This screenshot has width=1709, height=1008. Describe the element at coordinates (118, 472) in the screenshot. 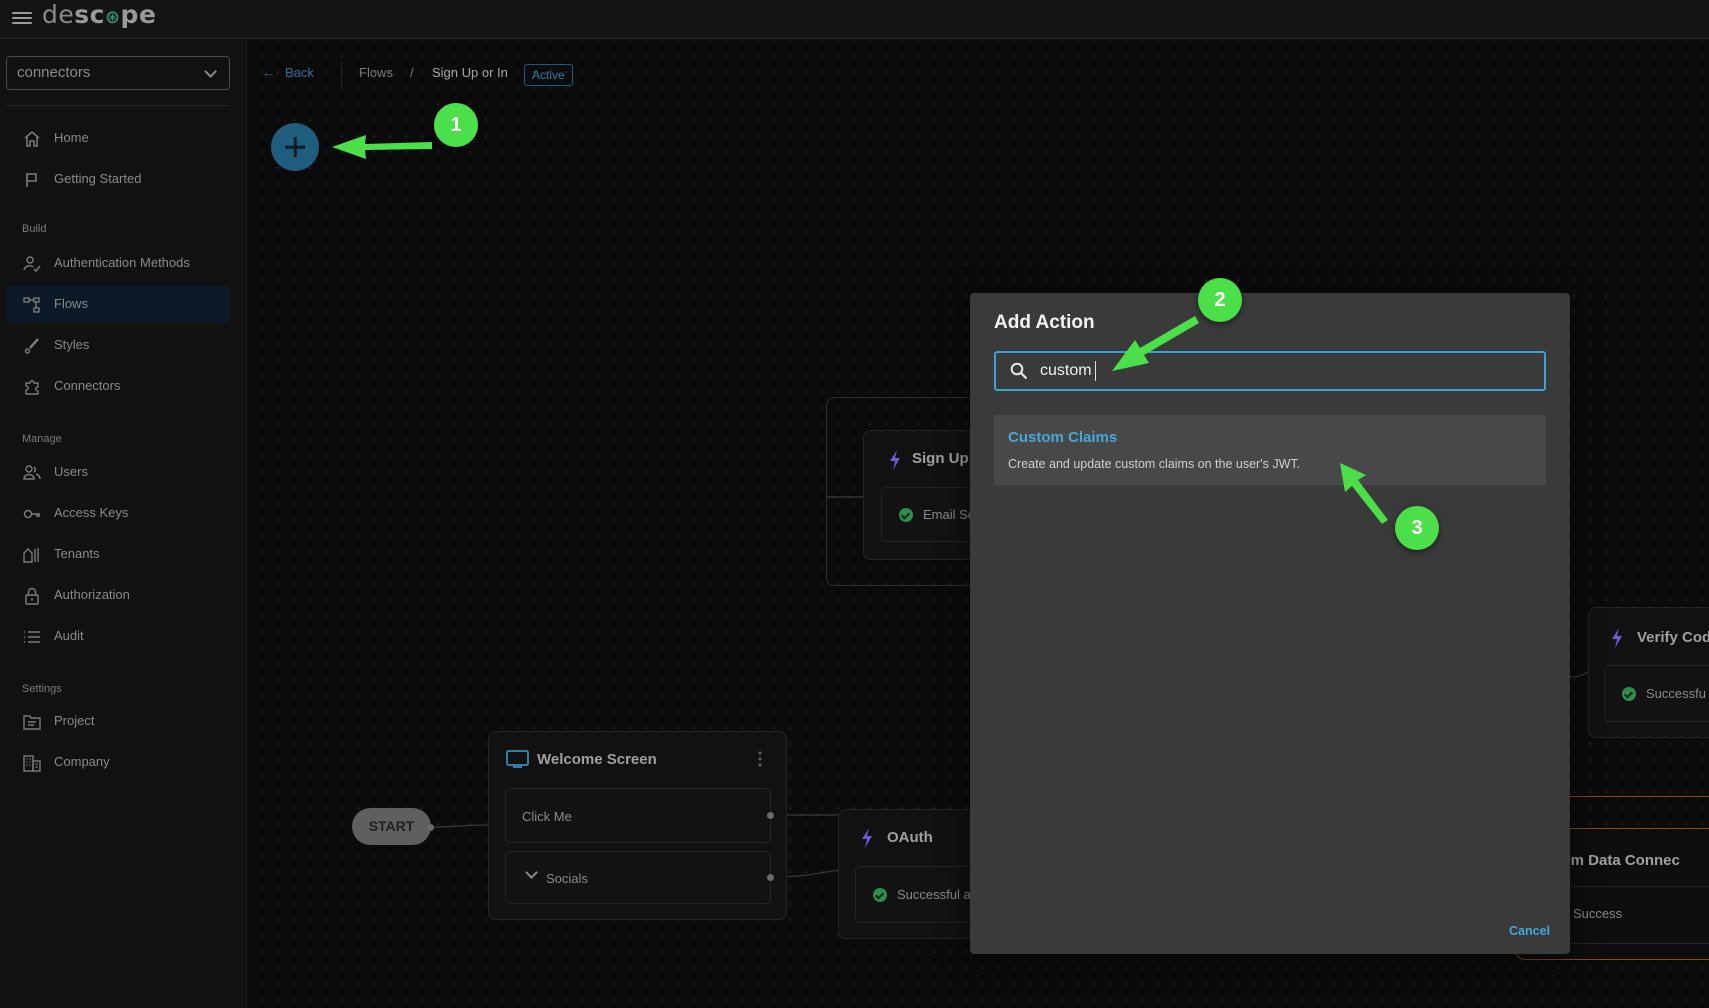

I see `sidebar-item-users: Users` at that location.